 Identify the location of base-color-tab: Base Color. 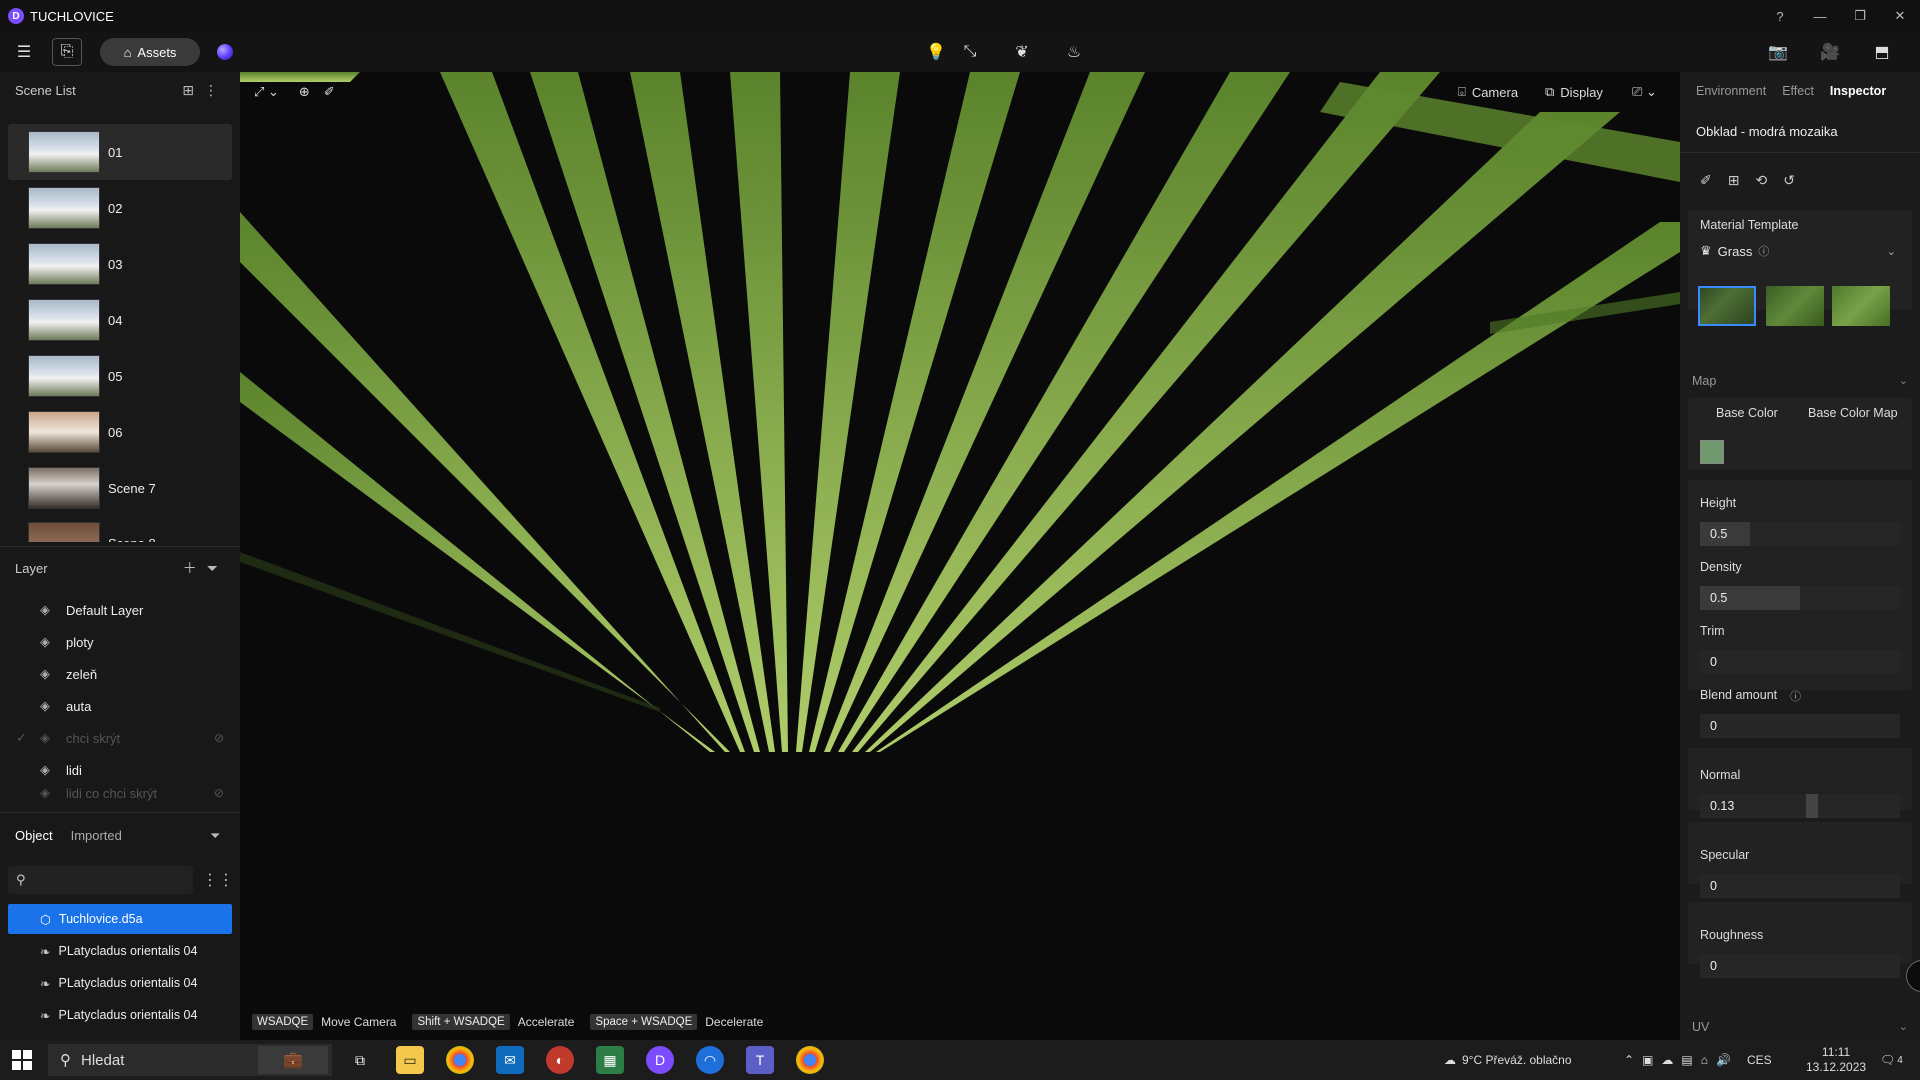
(1747, 413).